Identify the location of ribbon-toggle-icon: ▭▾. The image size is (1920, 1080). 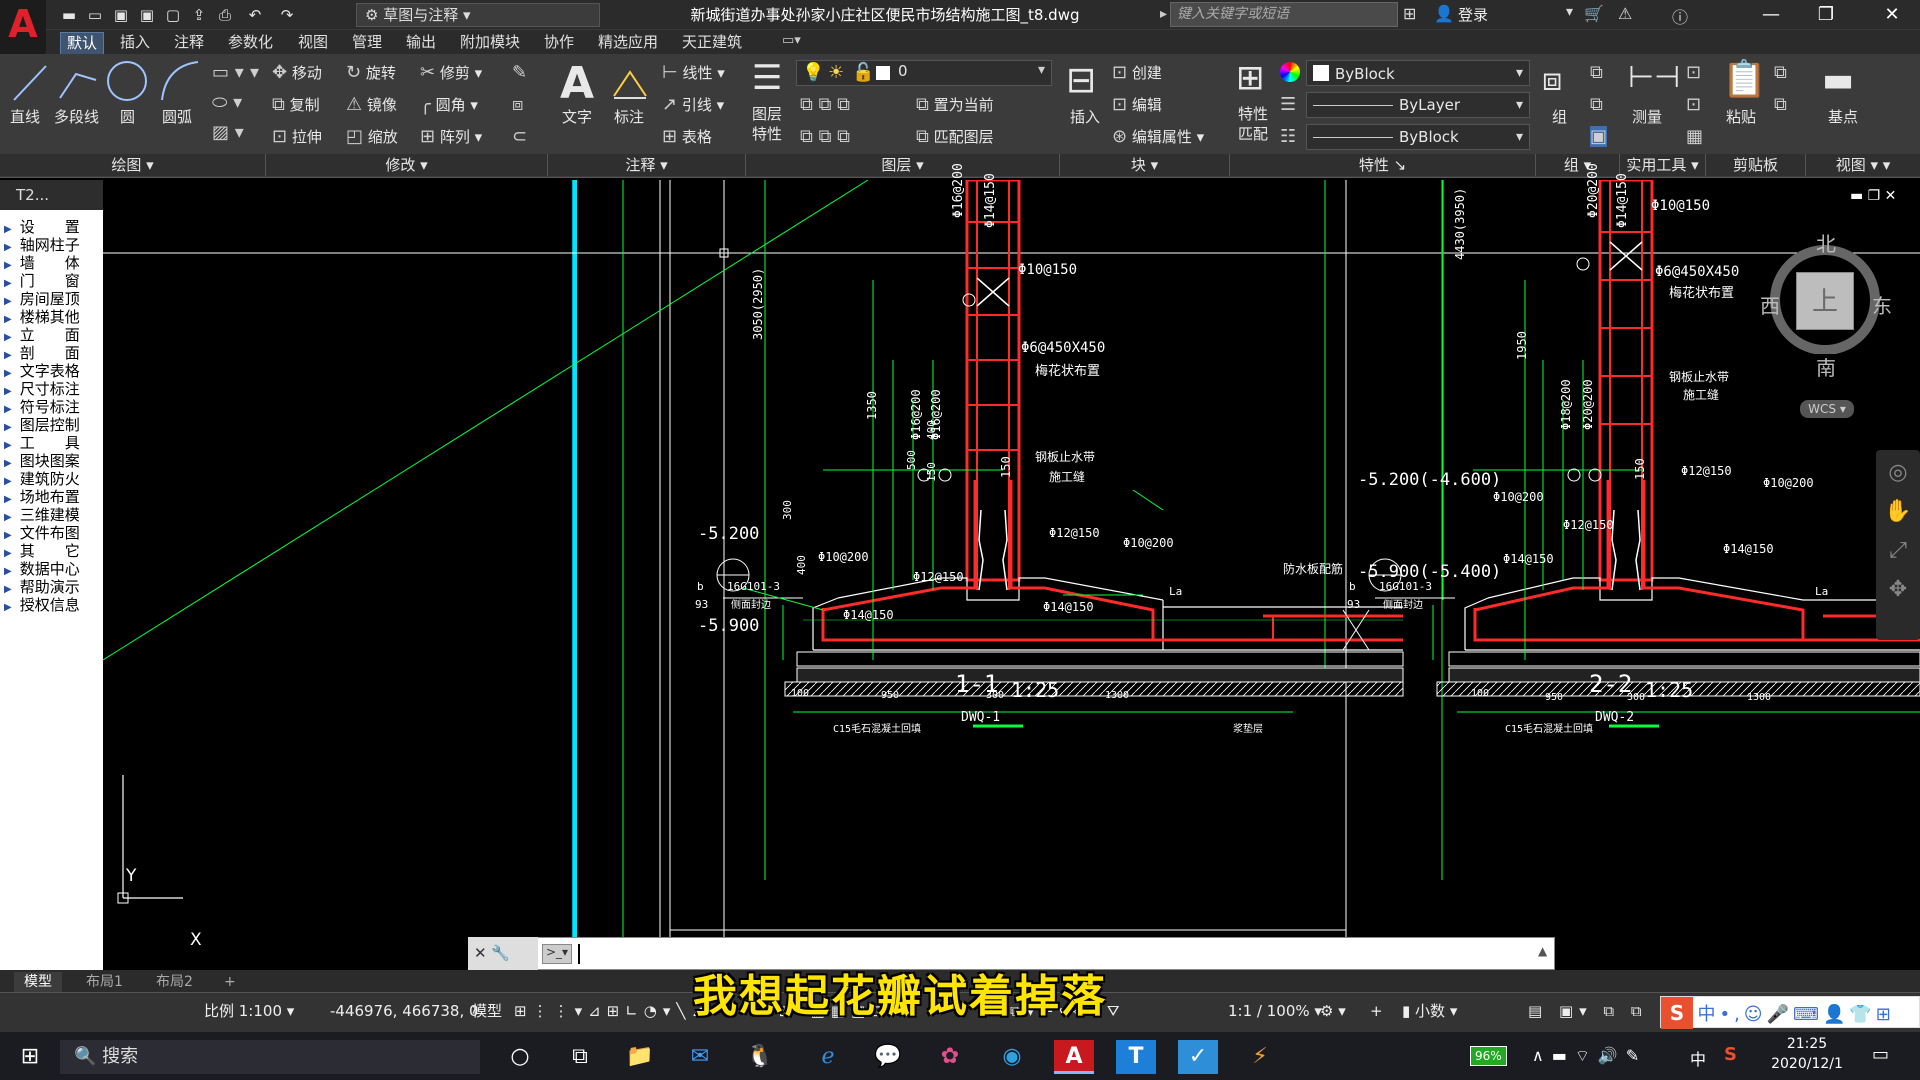
(791, 40).